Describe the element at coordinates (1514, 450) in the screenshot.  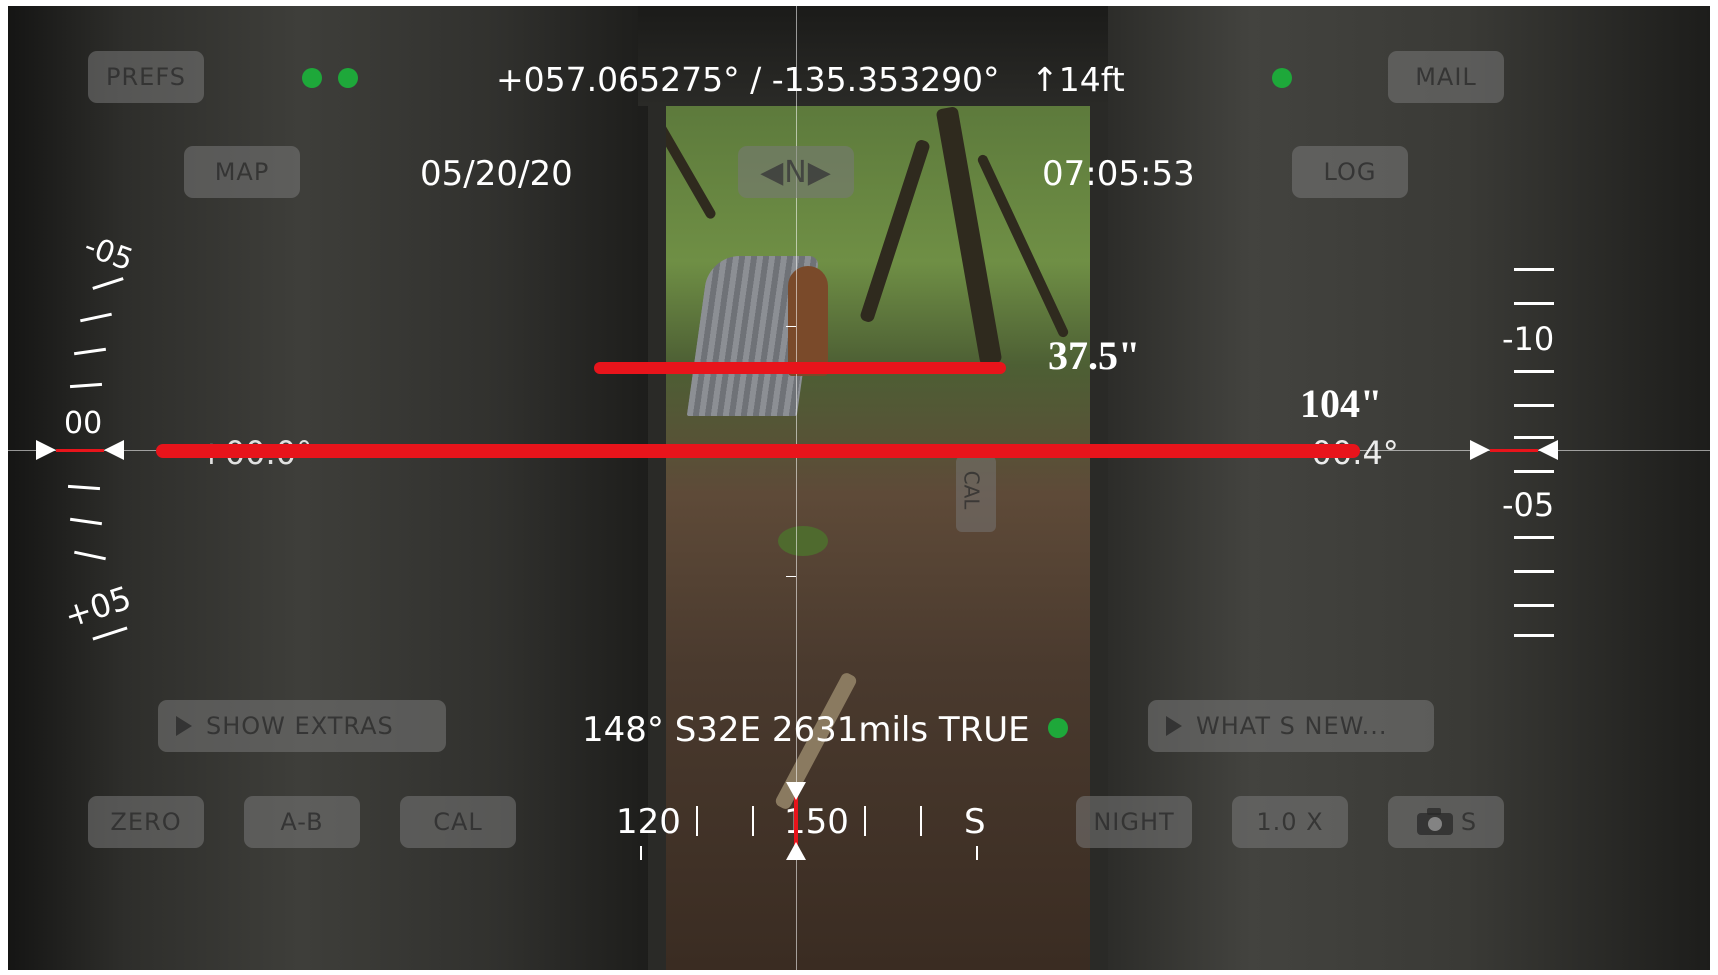
I see `right-level-marker` at that location.